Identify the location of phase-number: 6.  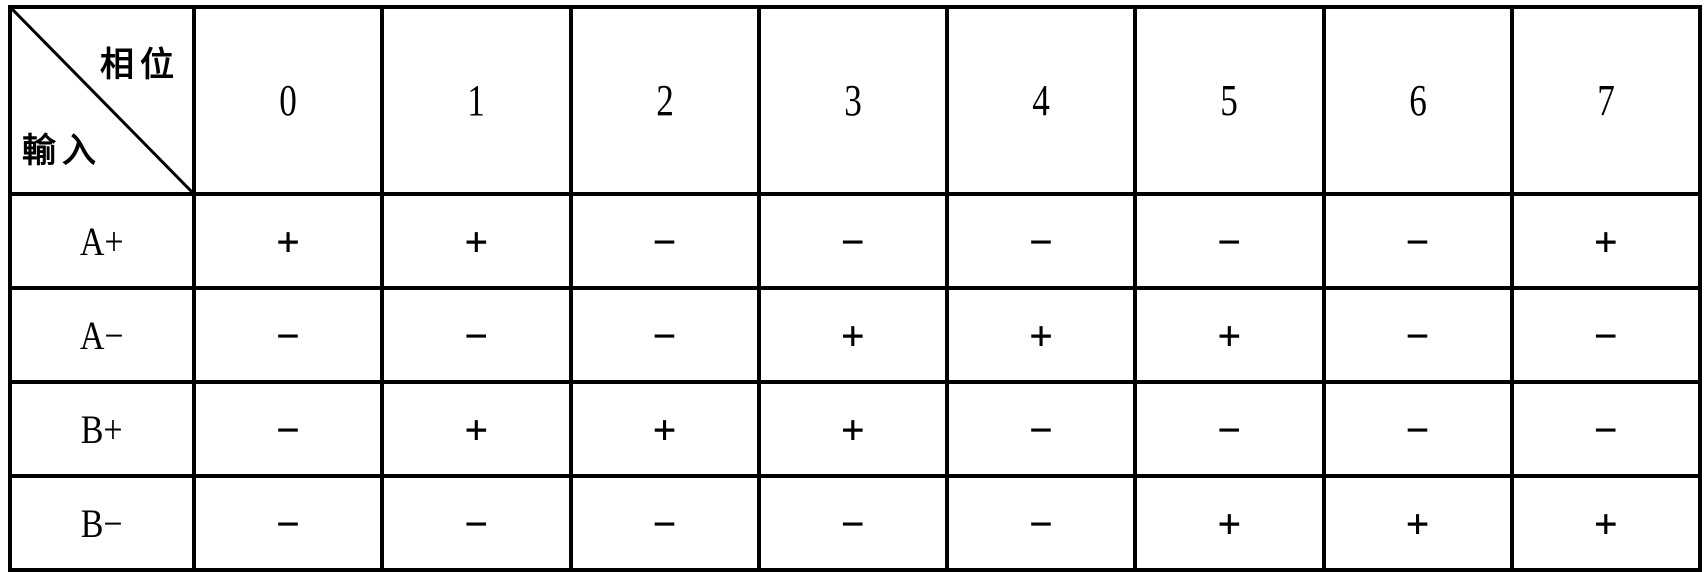
(1417, 100).